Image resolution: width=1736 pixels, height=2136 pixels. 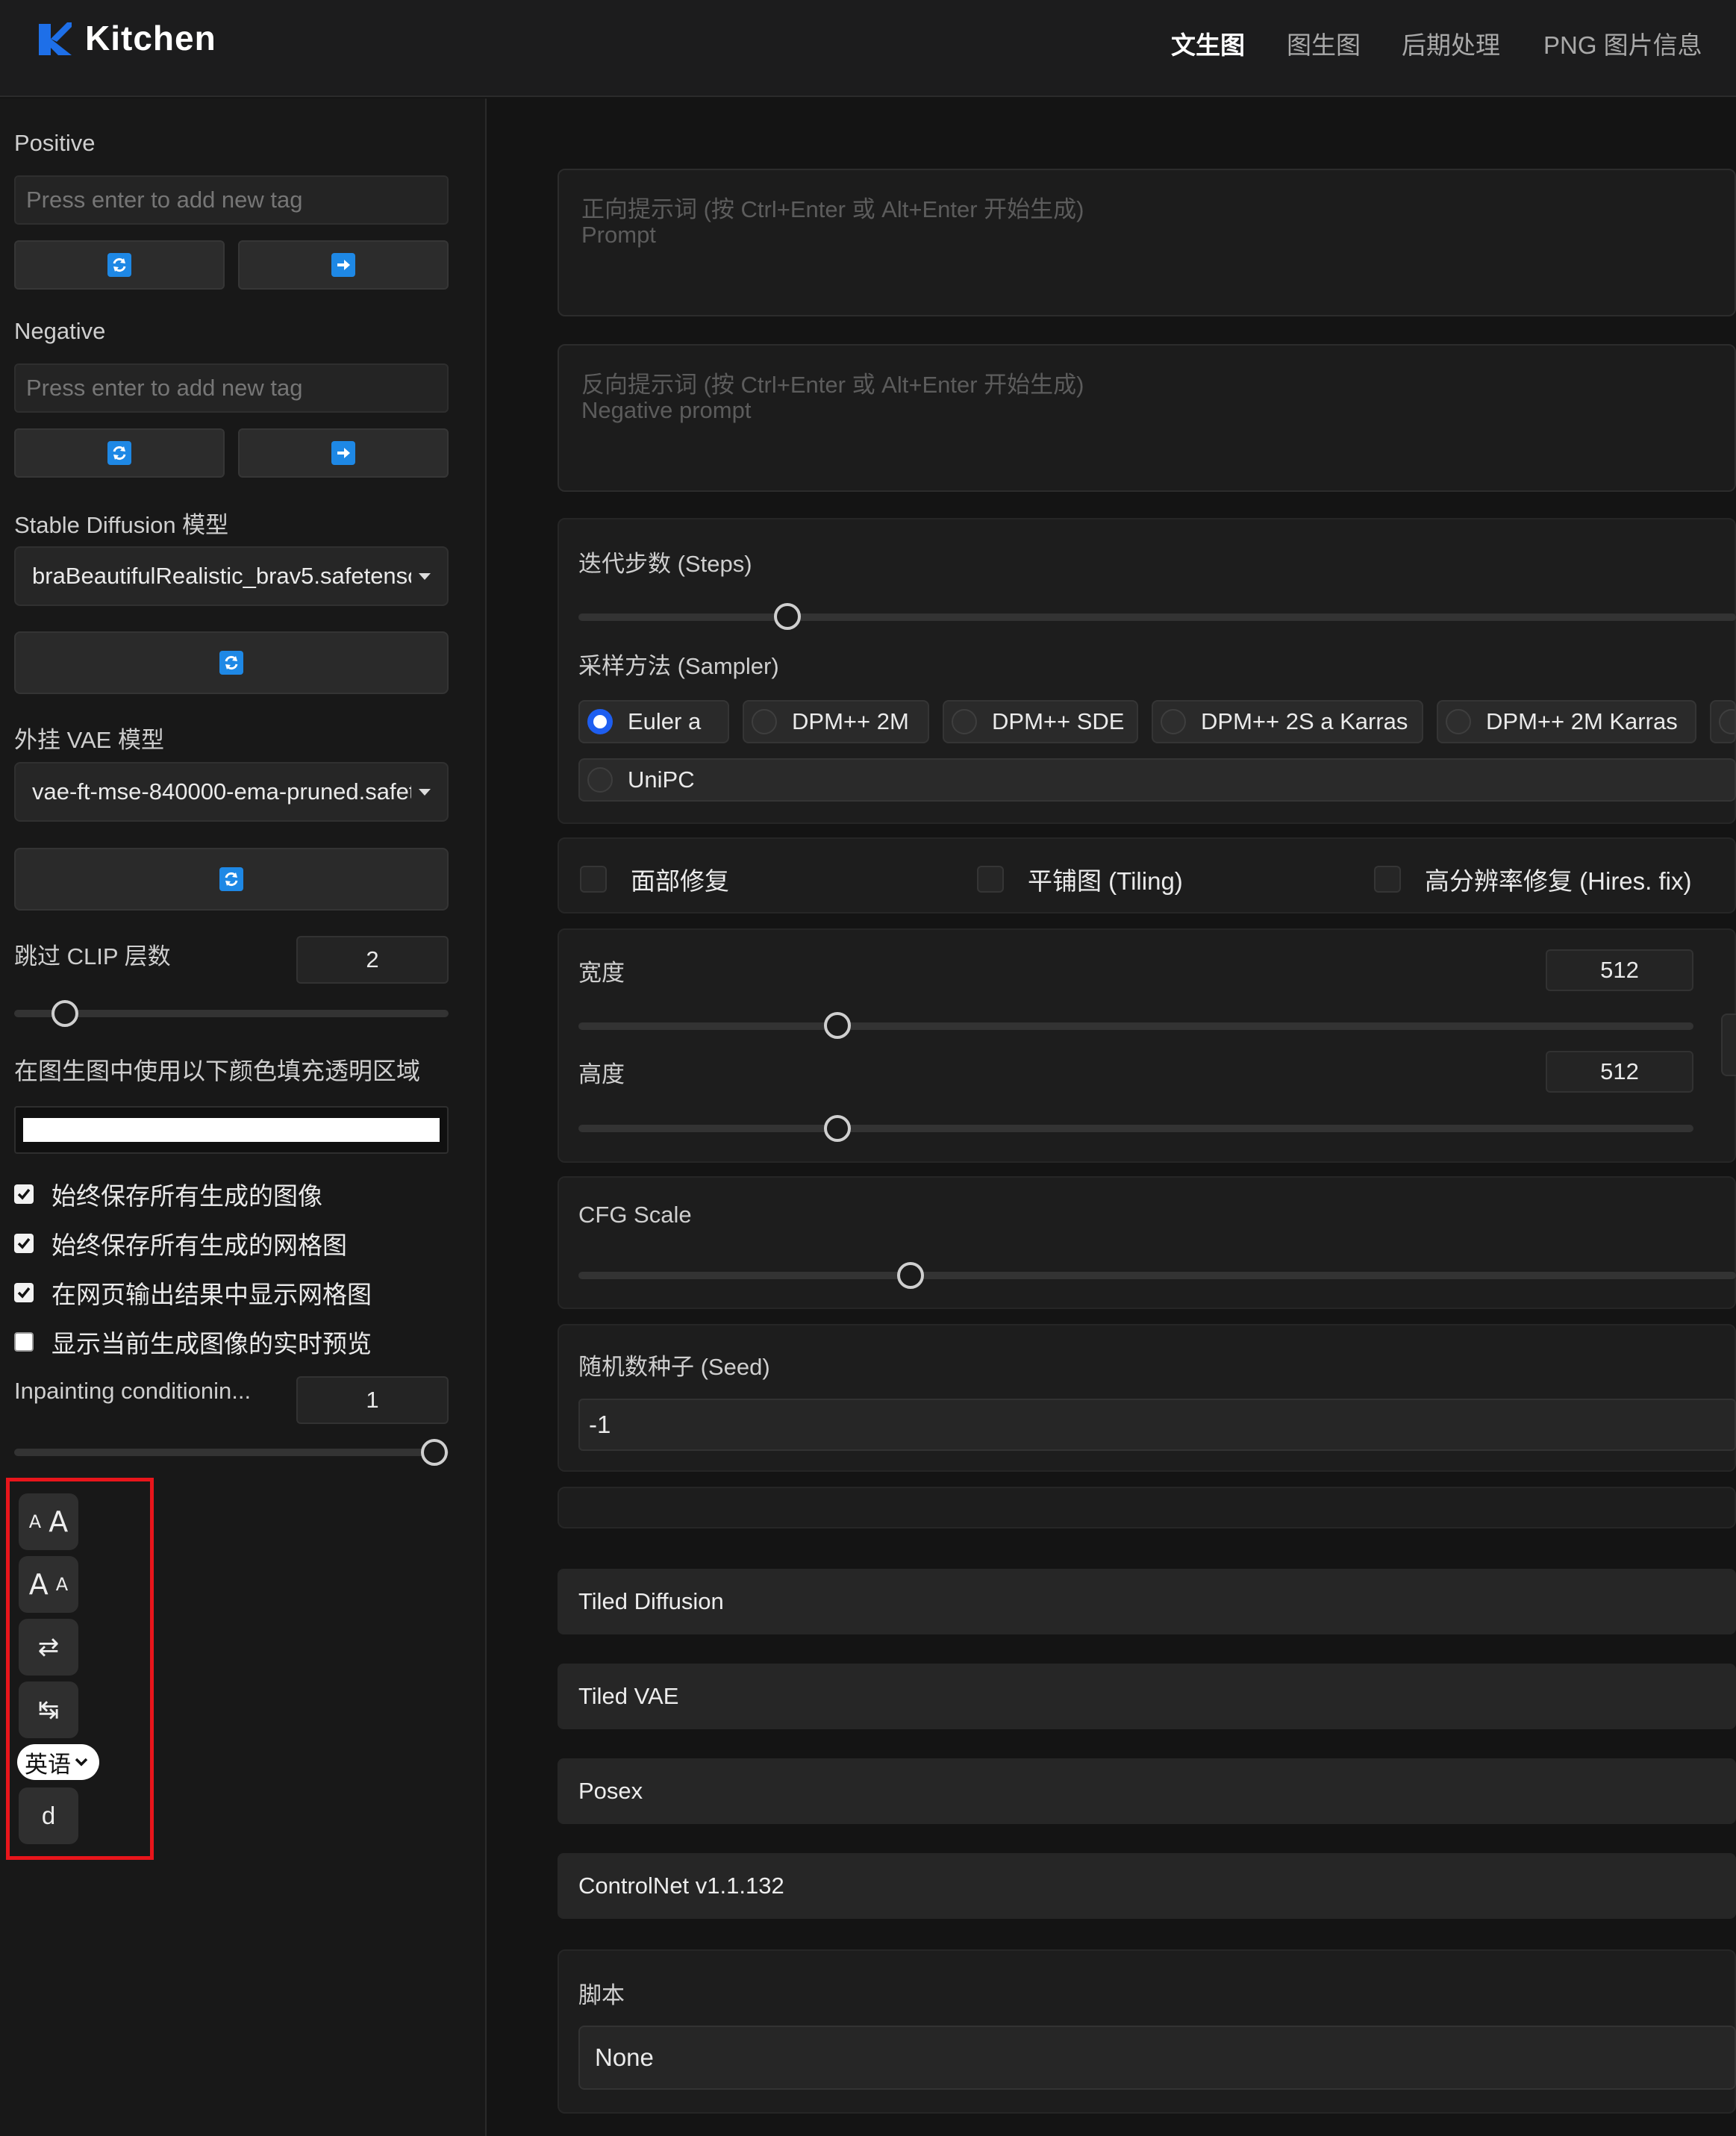 What do you see at coordinates (1147, 243) in the screenshot?
I see `prompt-textarea` at bounding box center [1147, 243].